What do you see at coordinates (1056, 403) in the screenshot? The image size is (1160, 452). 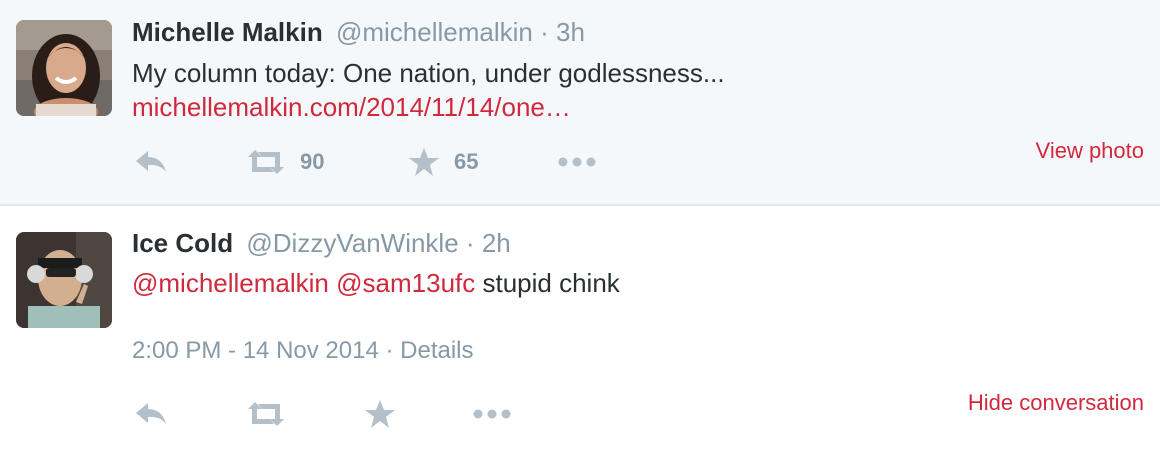 I see `hide-conversation-link: Hide conversation` at bounding box center [1056, 403].